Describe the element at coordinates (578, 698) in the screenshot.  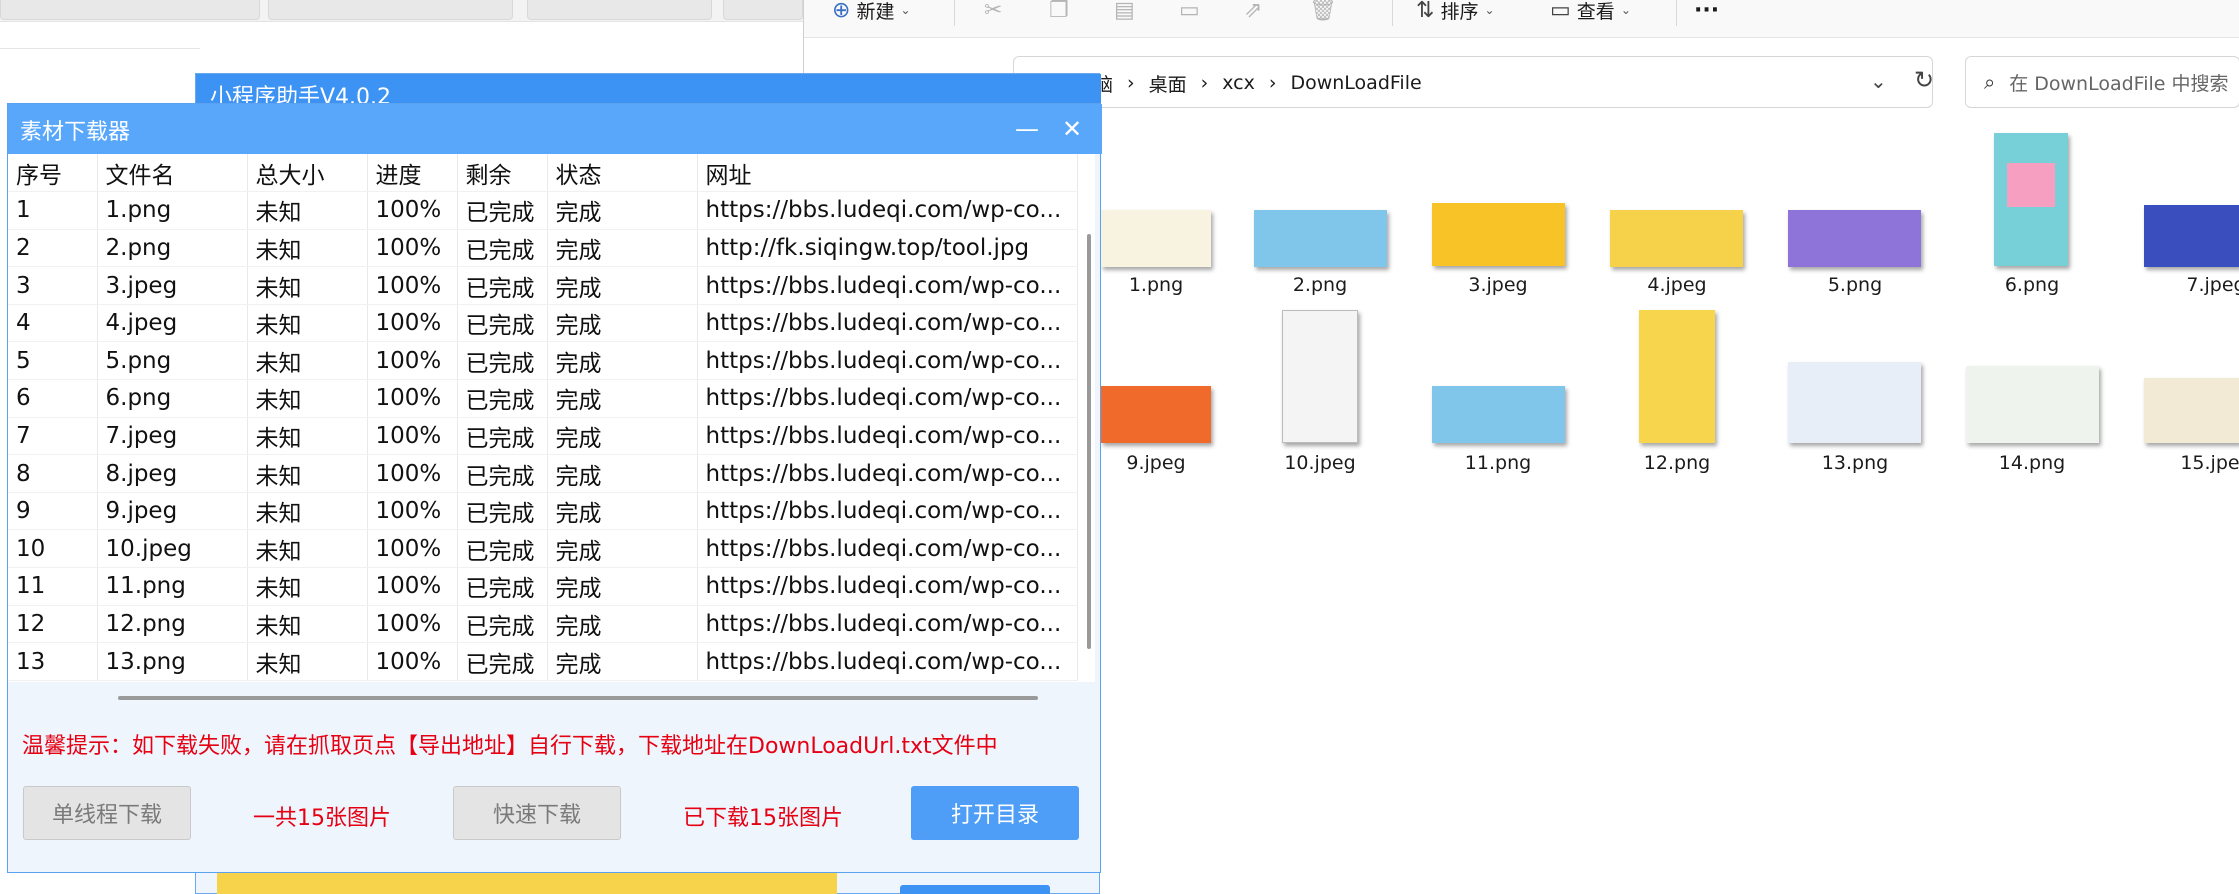
I see `horizontal-scrollbar` at that location.